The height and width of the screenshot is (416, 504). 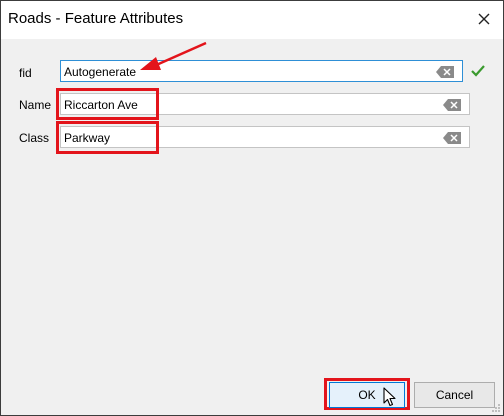 What do you see at coordinates (265, 137) in the screenshot?
I see `class-field: Parkway` at bounding box center [265, 137].